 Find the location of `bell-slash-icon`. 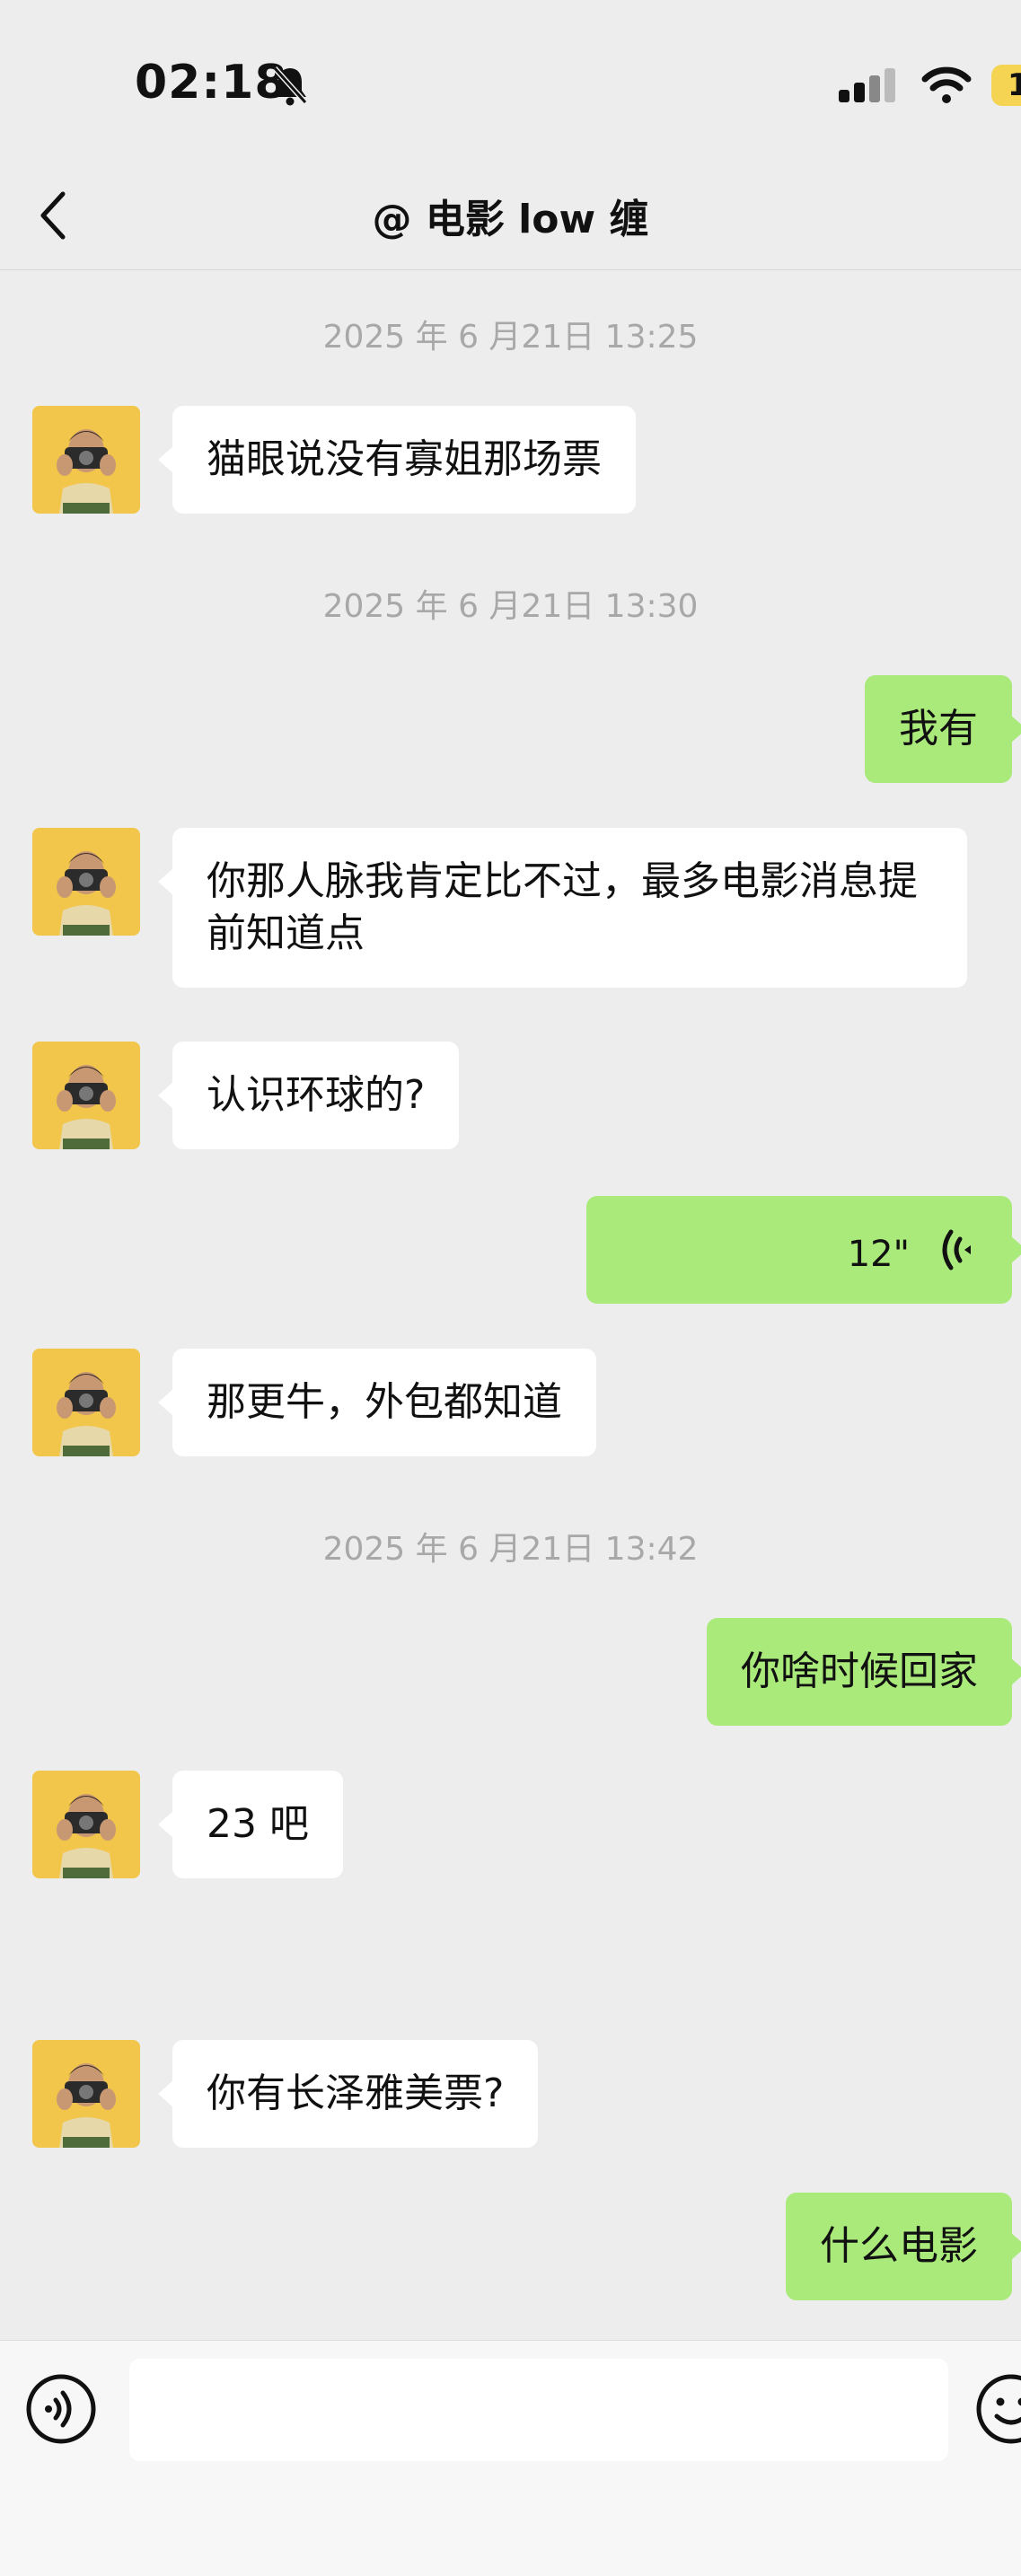

bell-slash-icon is located at coordinates (290, 87).